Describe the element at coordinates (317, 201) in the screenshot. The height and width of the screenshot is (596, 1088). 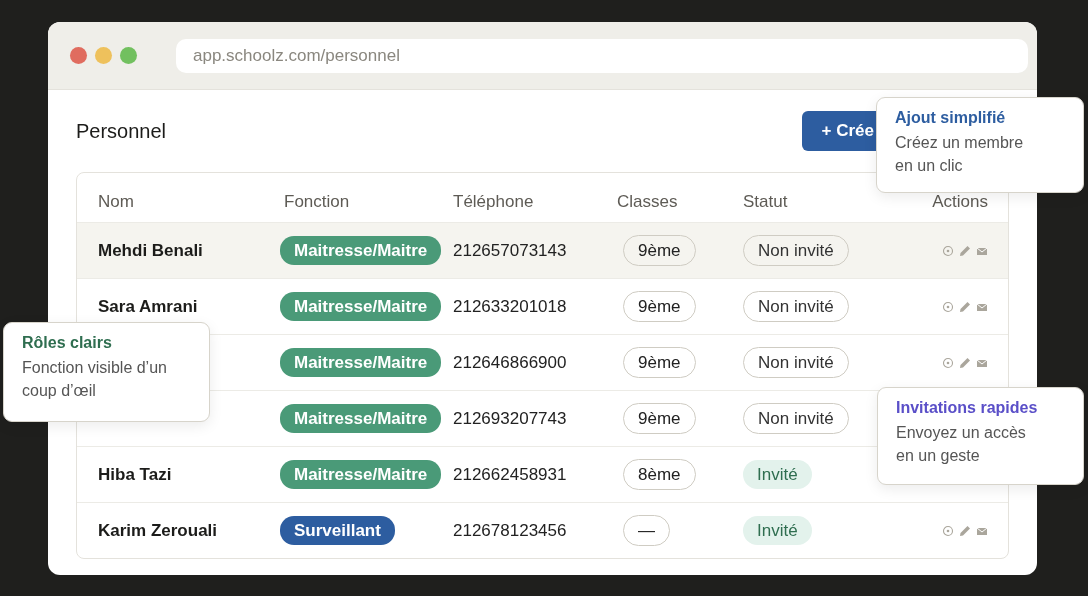
I see `column-header: Fonction` at that location.